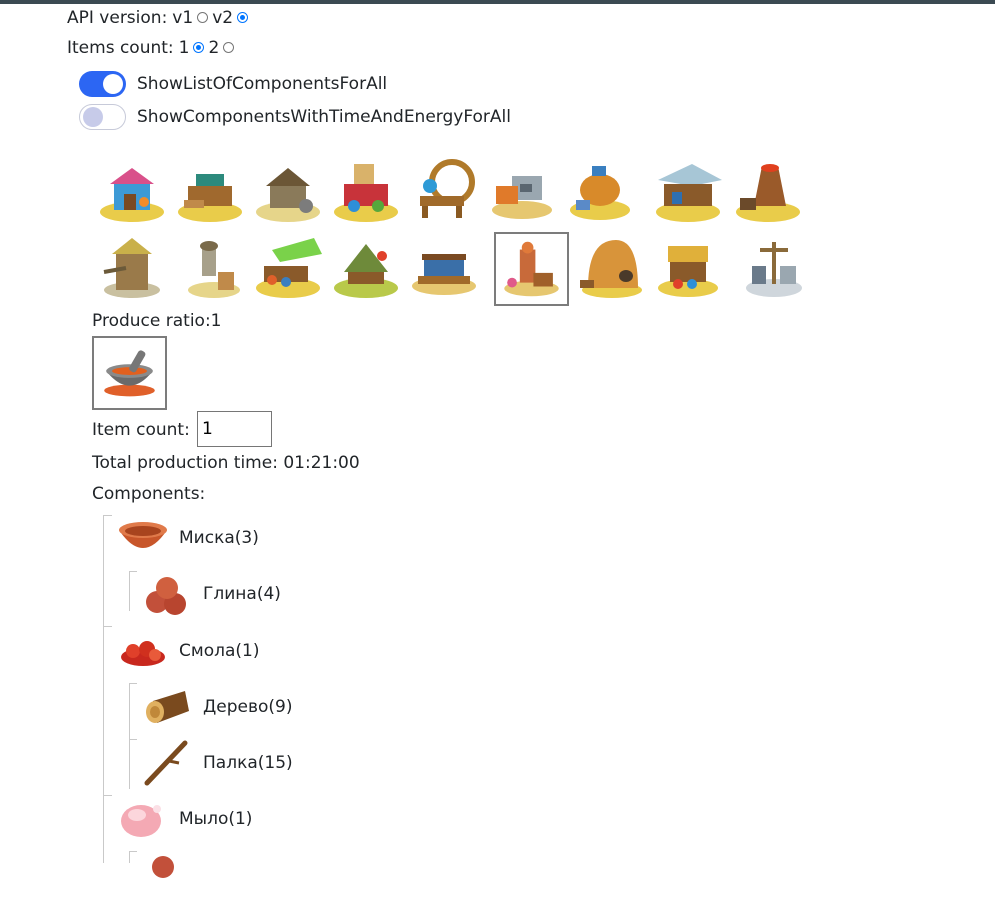 The image size is (995, 904). Describe the element at coordinates (497, 2) in the screenshot. I see `top-bar` at that location.